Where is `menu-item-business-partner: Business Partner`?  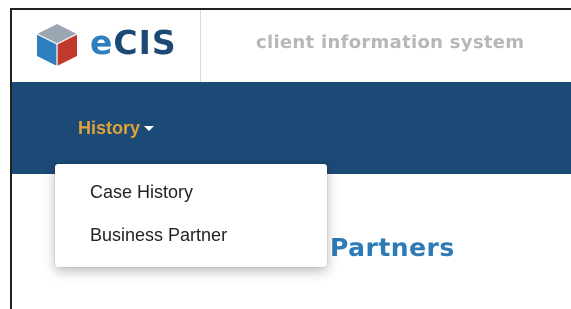 menu-item-business-partner: Business Partner is located at coordinates (158, 235).